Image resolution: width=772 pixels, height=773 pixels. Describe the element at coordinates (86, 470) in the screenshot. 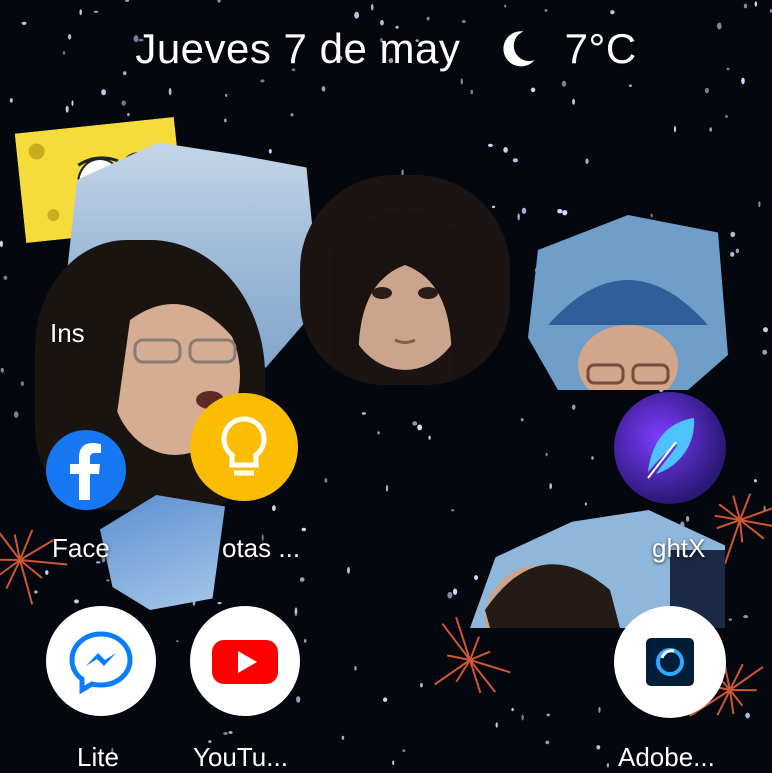

I see `facebook-app` at that location.